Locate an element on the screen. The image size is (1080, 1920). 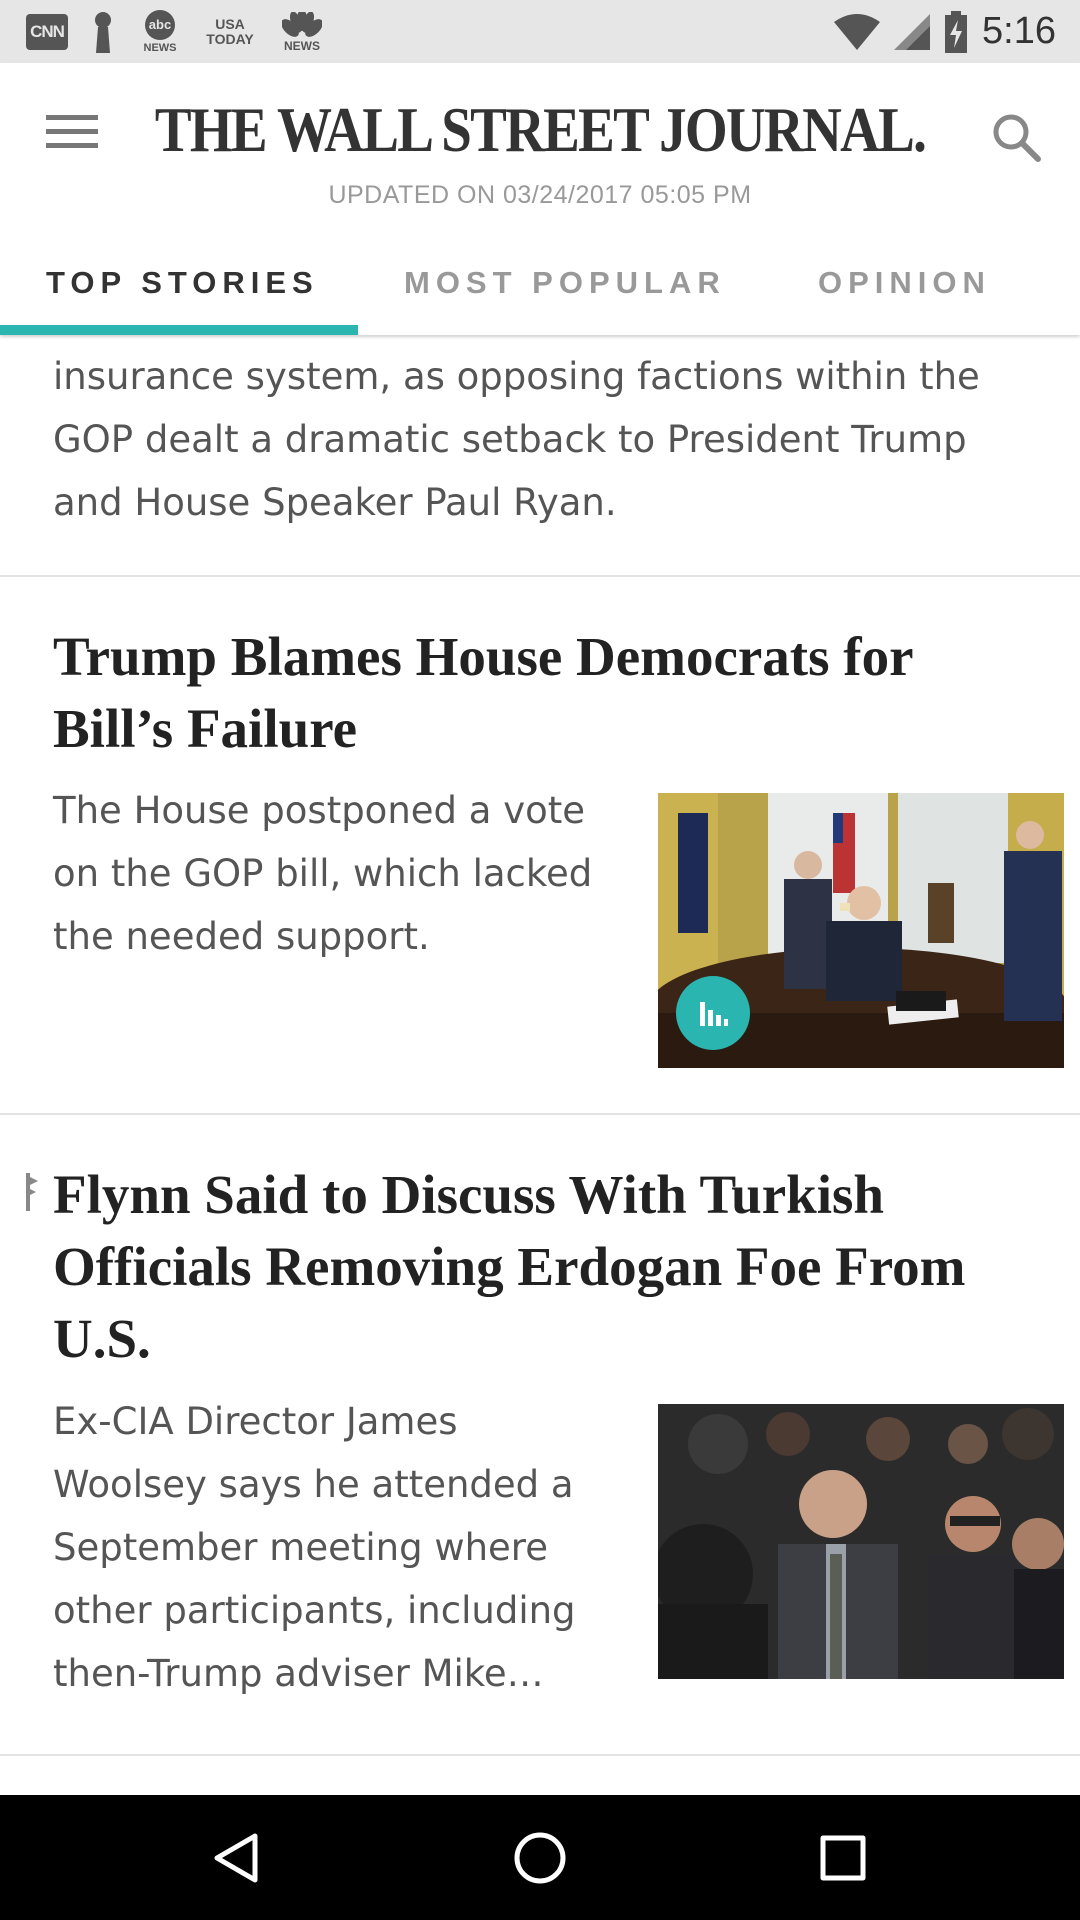
flynn-photo is located at coordinates (861, 1541).